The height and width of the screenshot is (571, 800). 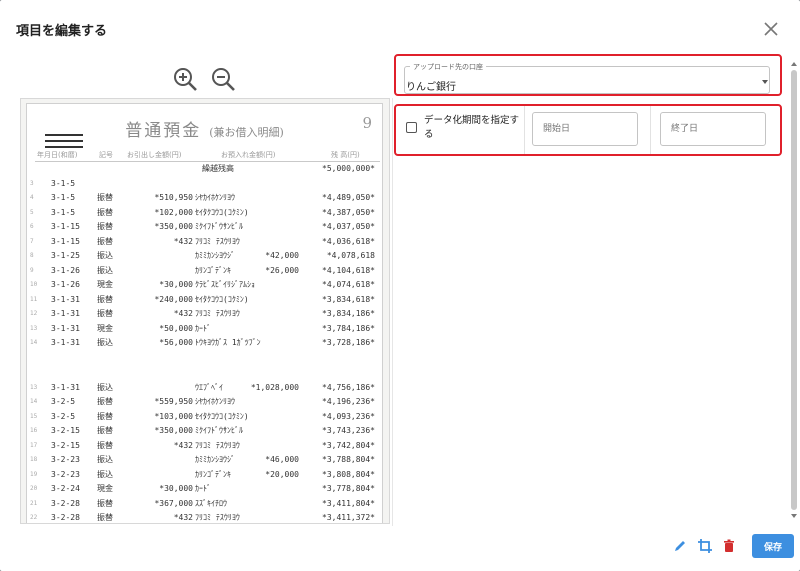 What do you see at coordinates (34, 517) in the screenshot?
I see `row-number: 22` at bounding box center [34, 517].